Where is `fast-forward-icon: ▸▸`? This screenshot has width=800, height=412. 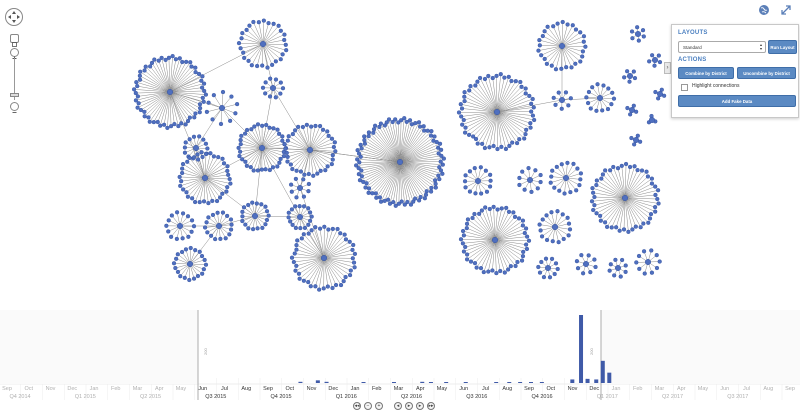 fast-forward-icon: ▸▸ is located at coordinates (431, 406).